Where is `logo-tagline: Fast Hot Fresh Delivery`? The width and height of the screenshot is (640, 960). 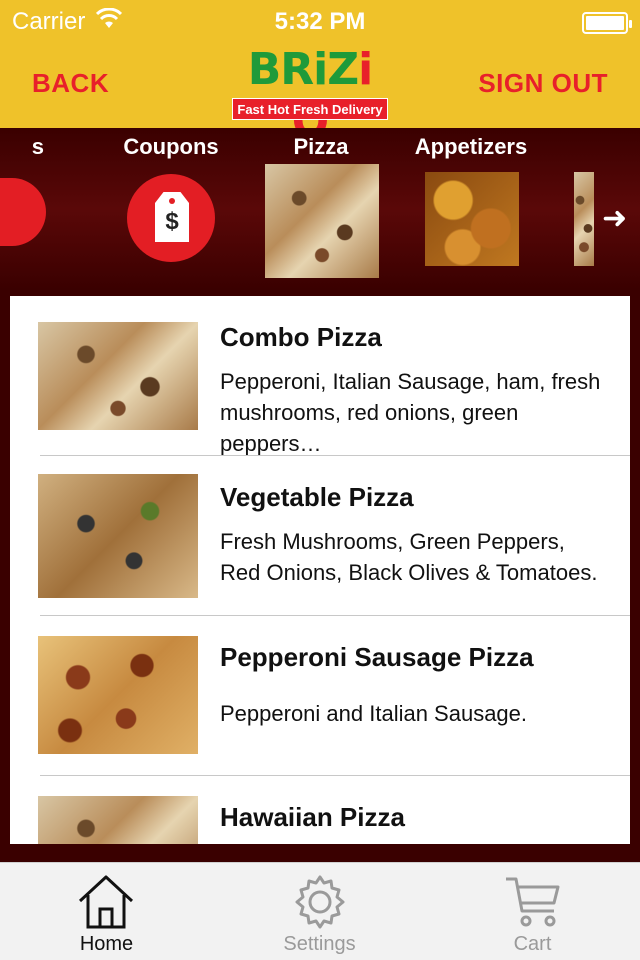 logo-tagline: Fast Hot Fresh Delivery is located at coordinates (310, 109).